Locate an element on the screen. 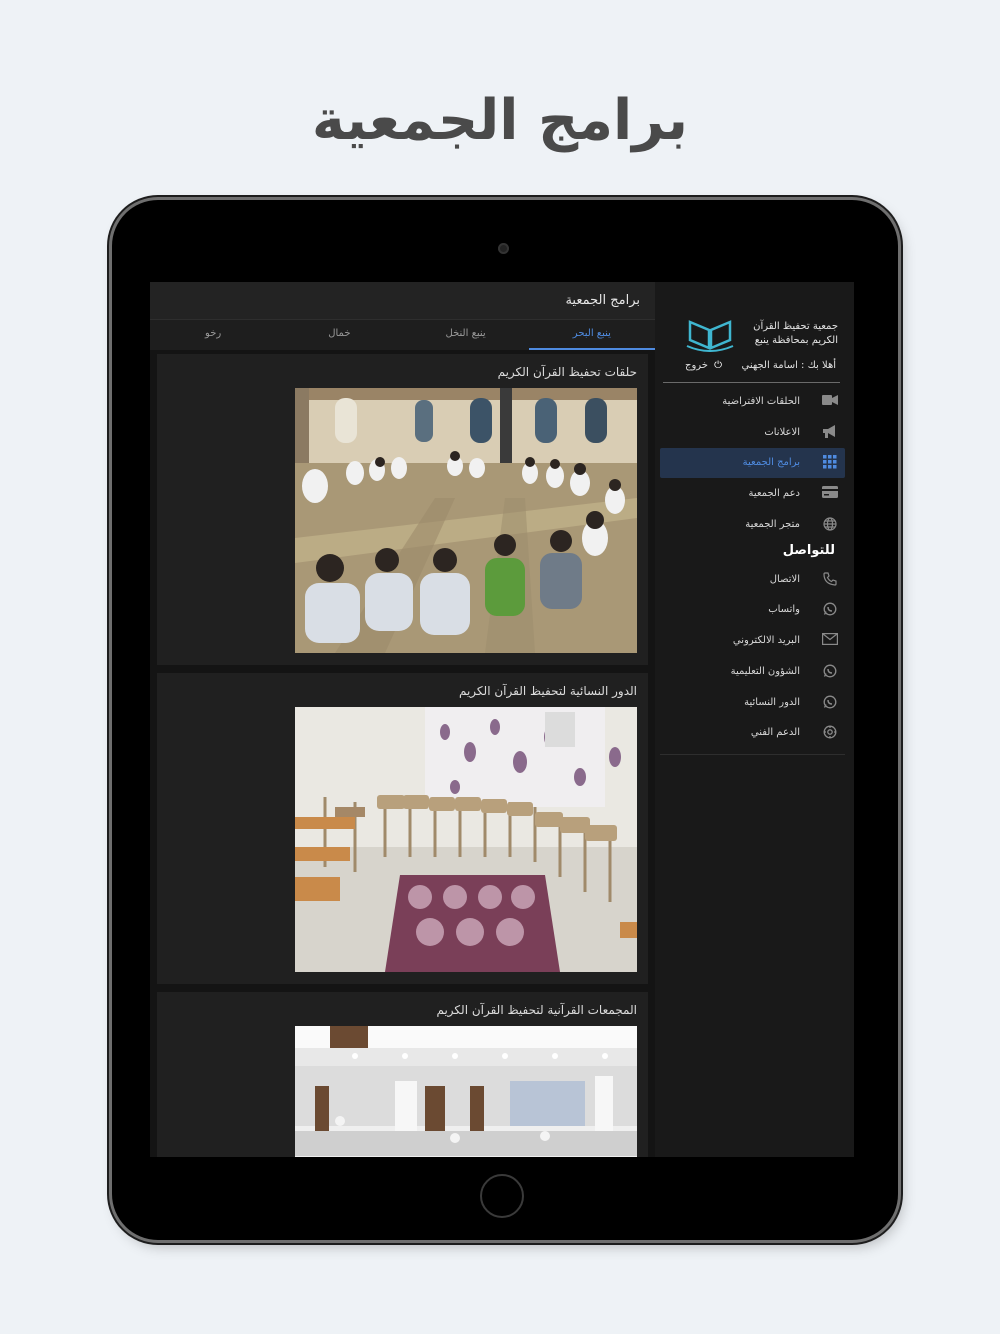 This screenshot has height=1334, width=1000. logout-label: خروج is located at coordinates (696, 365).